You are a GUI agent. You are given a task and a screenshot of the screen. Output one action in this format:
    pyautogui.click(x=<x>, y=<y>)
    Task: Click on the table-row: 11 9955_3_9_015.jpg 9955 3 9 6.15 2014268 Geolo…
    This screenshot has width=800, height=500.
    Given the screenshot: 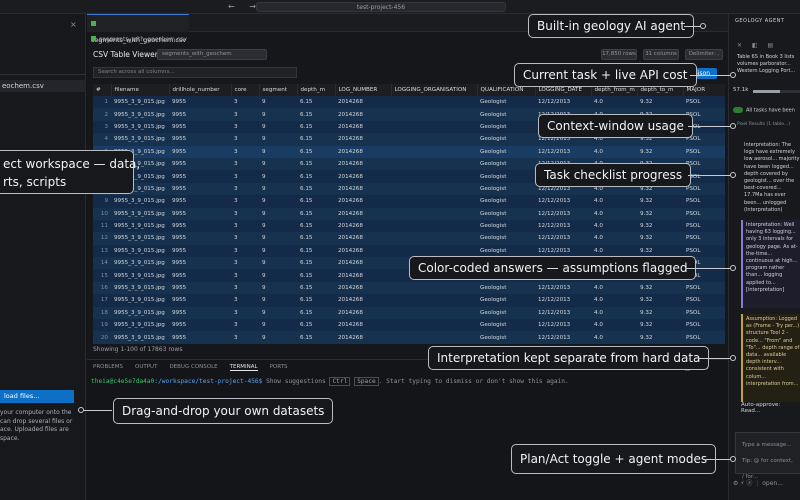 What is the action you would take?
    pyautogui.click(x=409, y=226)
    